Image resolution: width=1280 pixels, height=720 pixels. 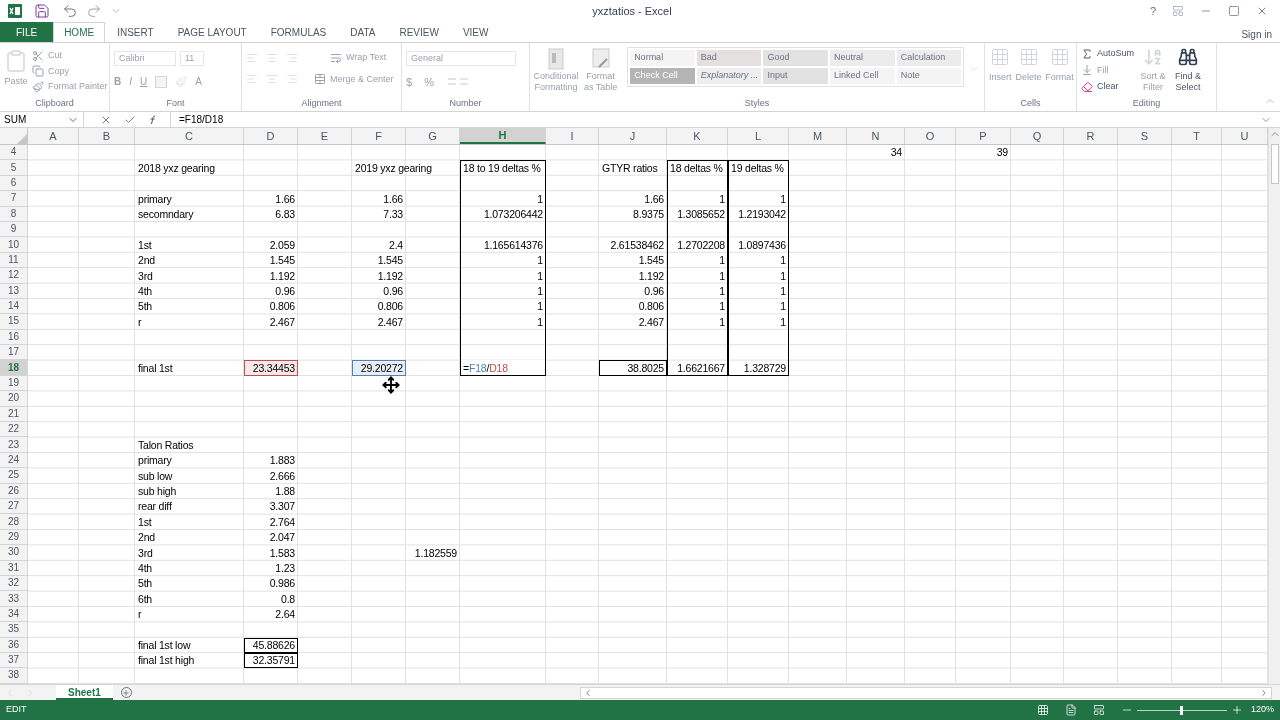 I want to click on cell-style-item: Linked Cell, so click(x=862, y=76).